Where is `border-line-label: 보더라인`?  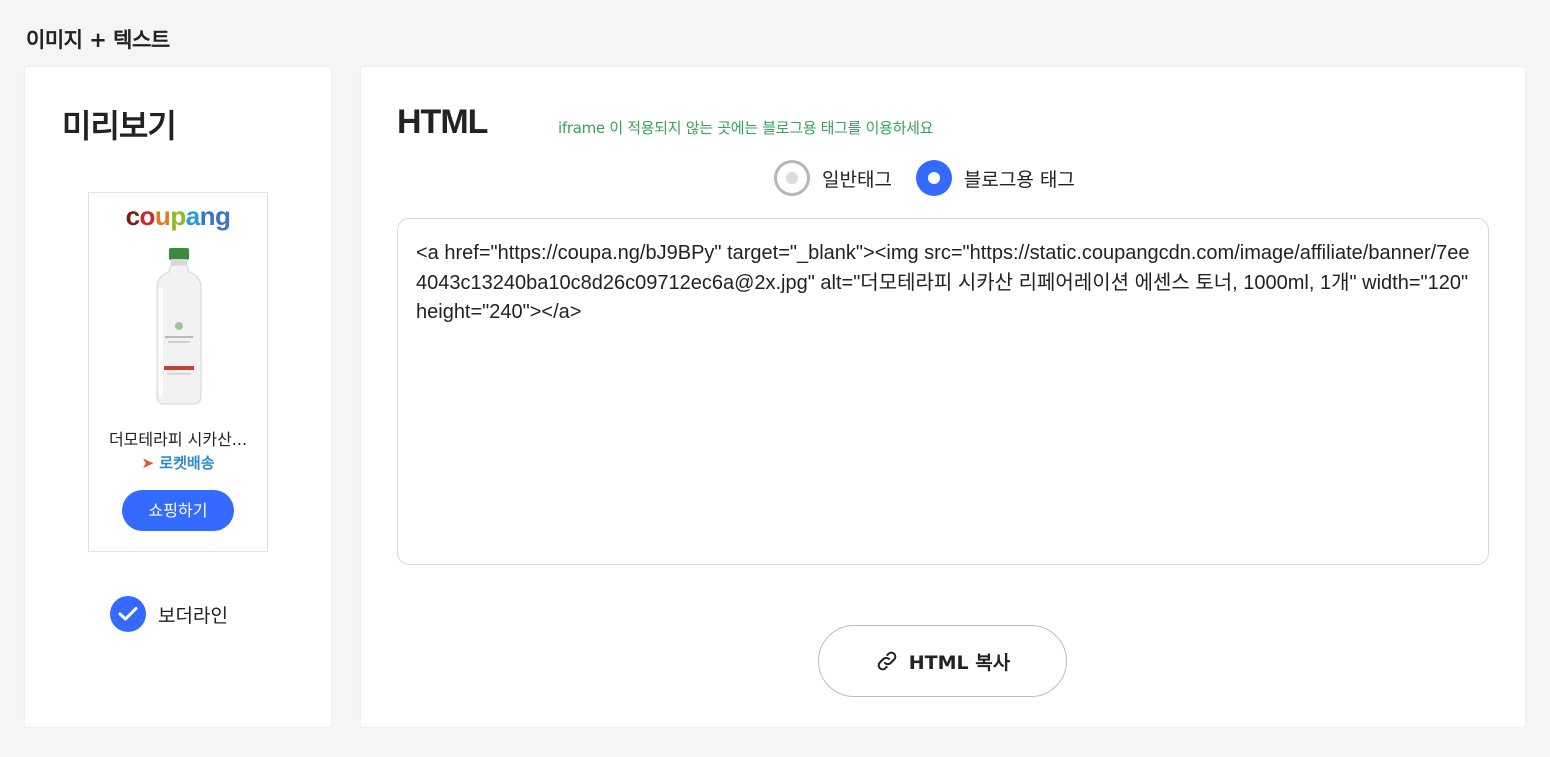
border-line-label: 보더라인 is located at coordinates (193, 615).